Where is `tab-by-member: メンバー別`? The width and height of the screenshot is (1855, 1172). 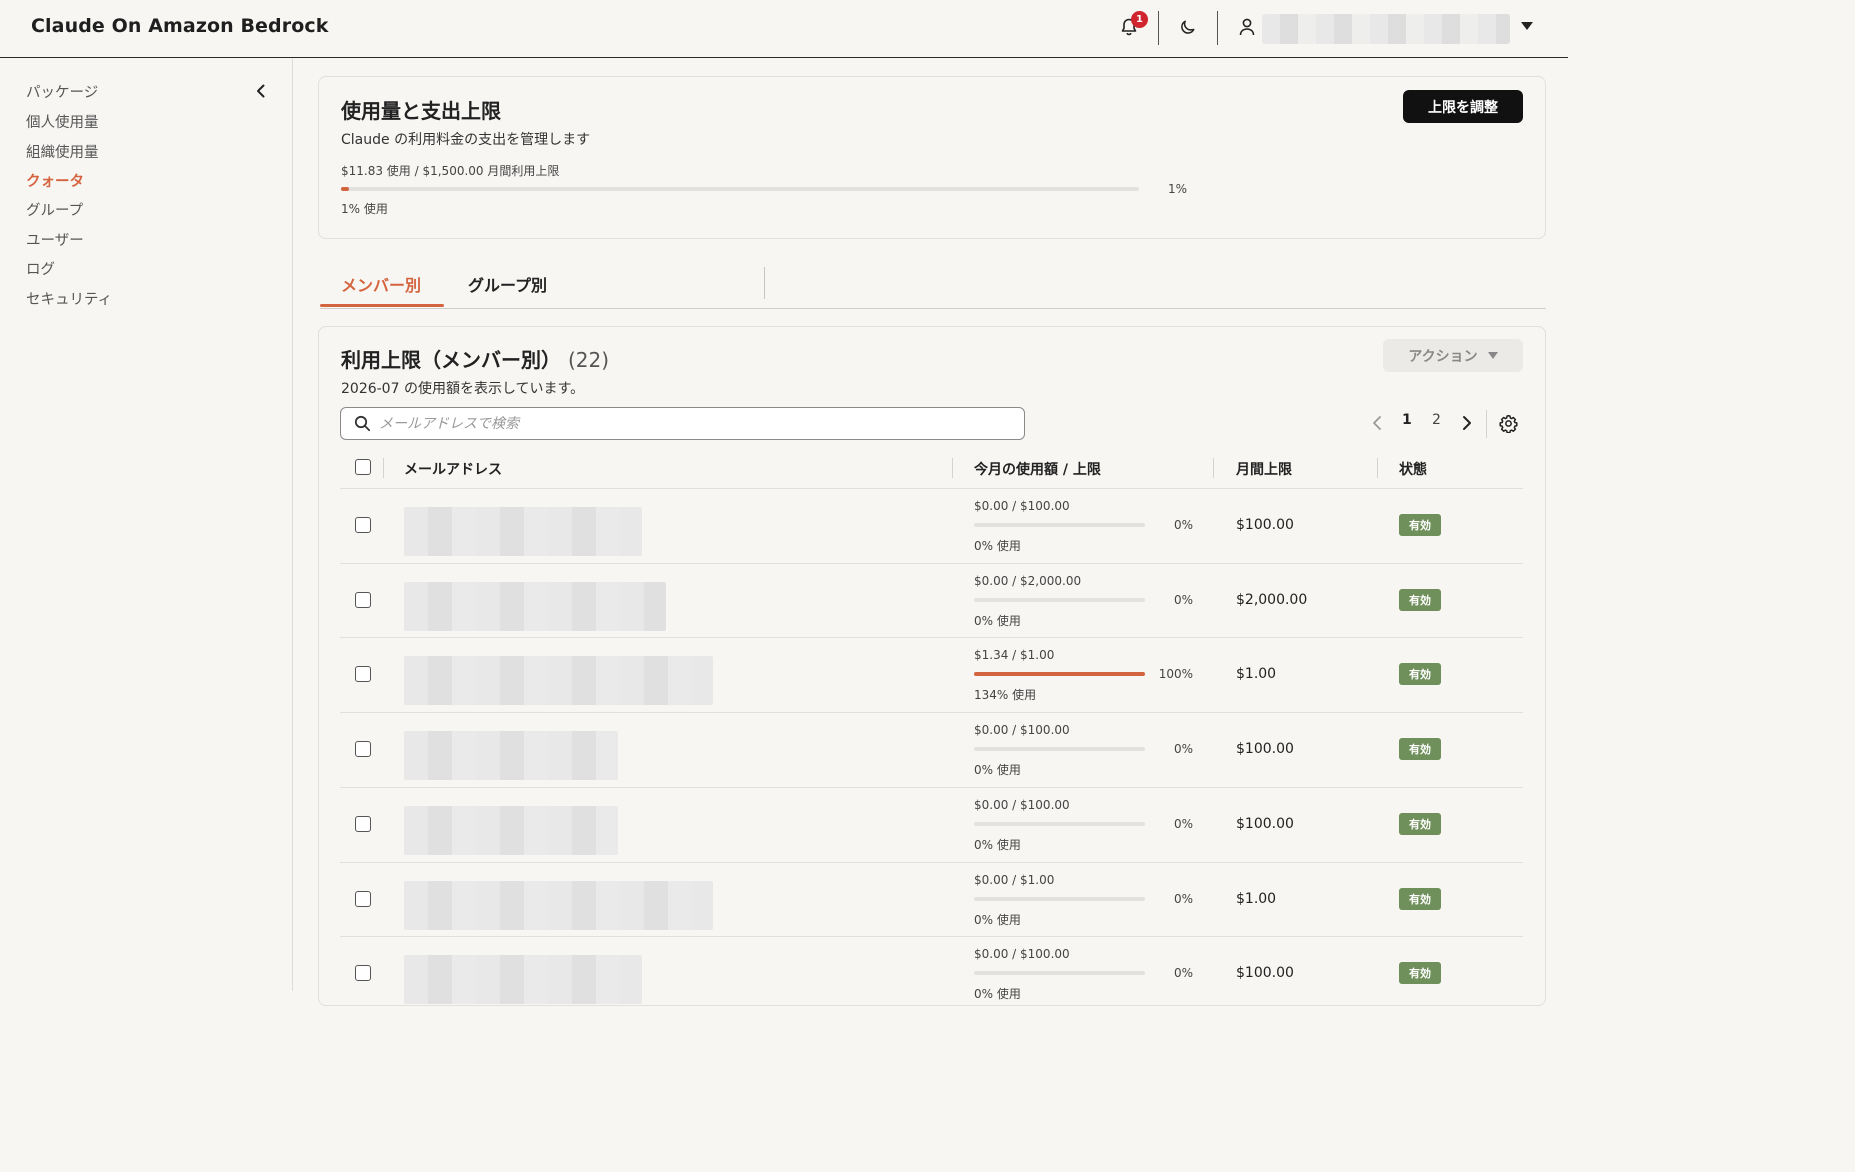 tab-by-member: メンバー別 is located at coordinates (381, 284).